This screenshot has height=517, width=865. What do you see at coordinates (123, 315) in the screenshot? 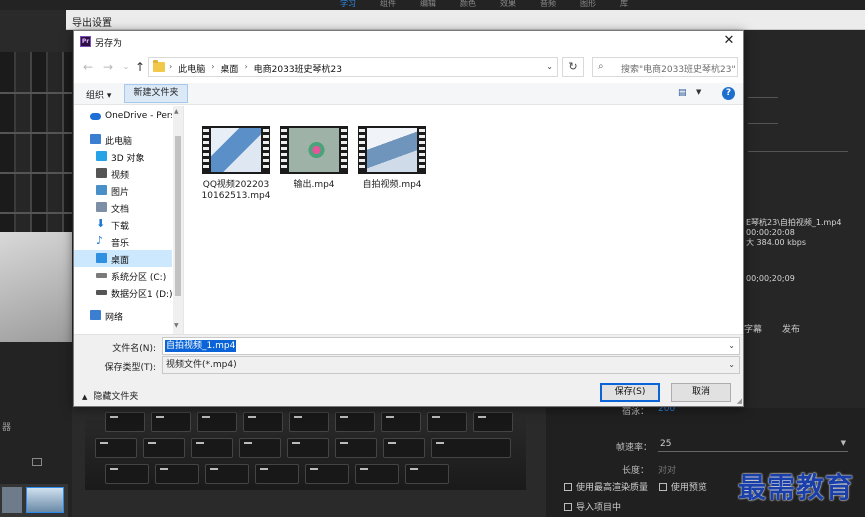
I see `sidebar-item-network: 网络` at bounding box center [123, 315].